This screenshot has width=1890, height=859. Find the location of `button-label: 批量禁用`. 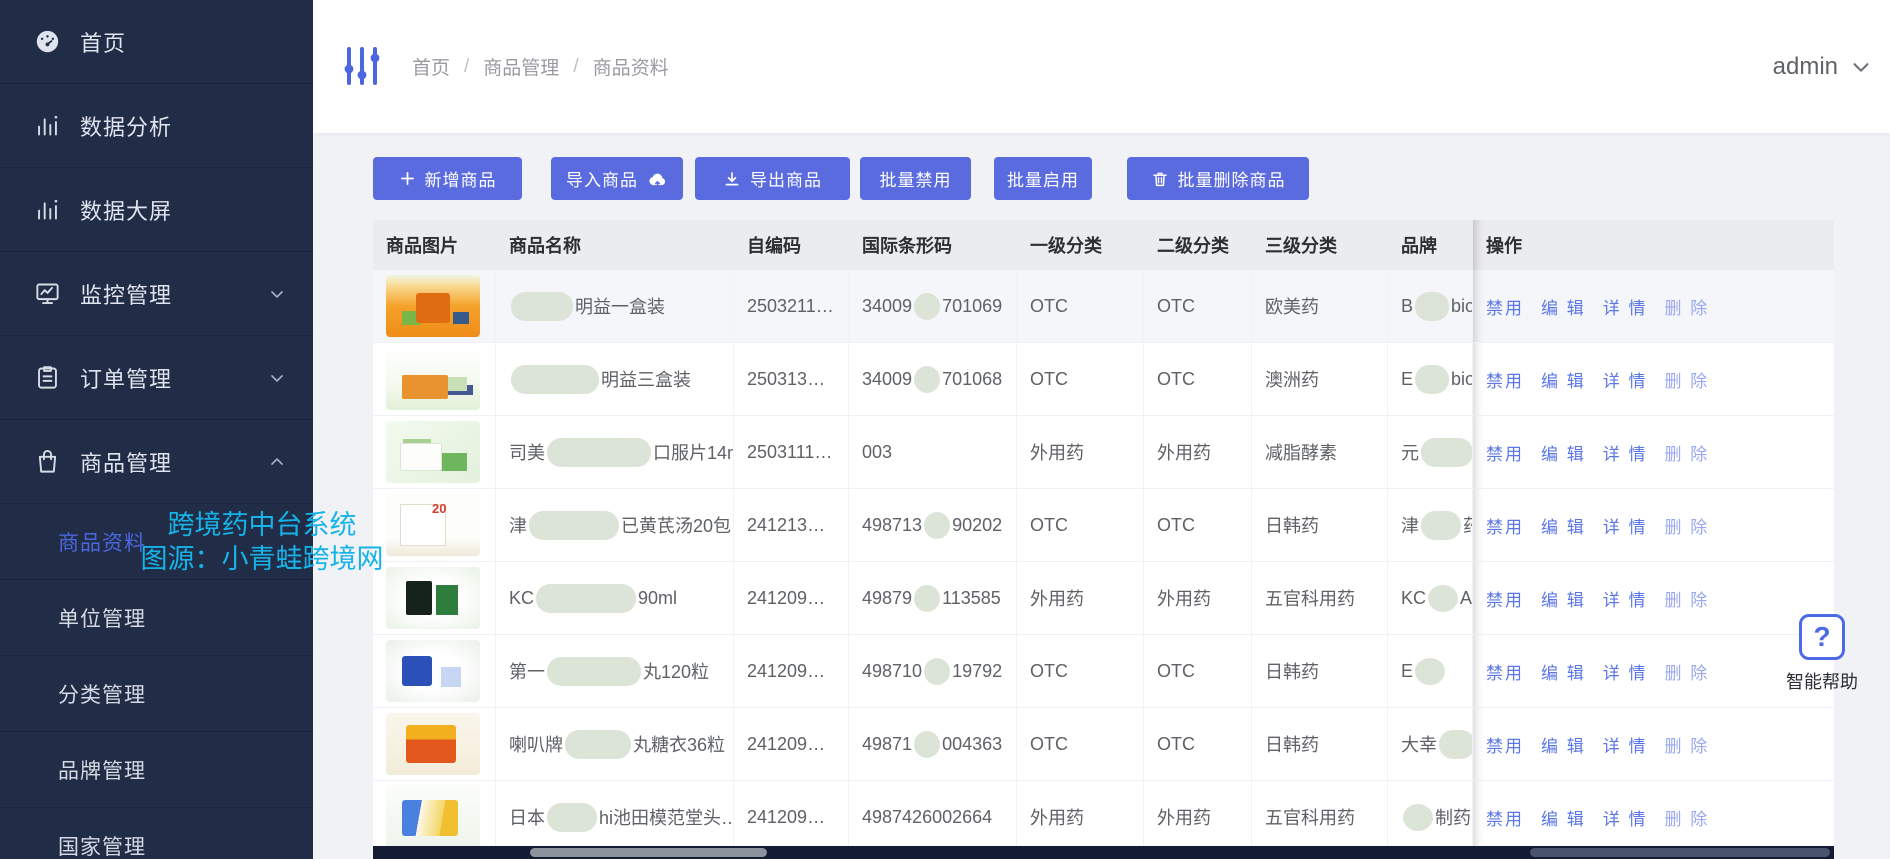

button-label: 批量禁用 is located at coordinates (915, 180).